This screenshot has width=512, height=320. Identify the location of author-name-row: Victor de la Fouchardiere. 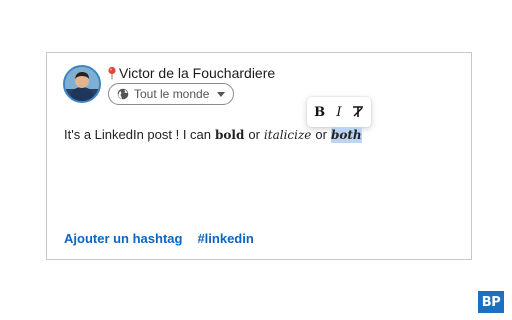
(191, 73).